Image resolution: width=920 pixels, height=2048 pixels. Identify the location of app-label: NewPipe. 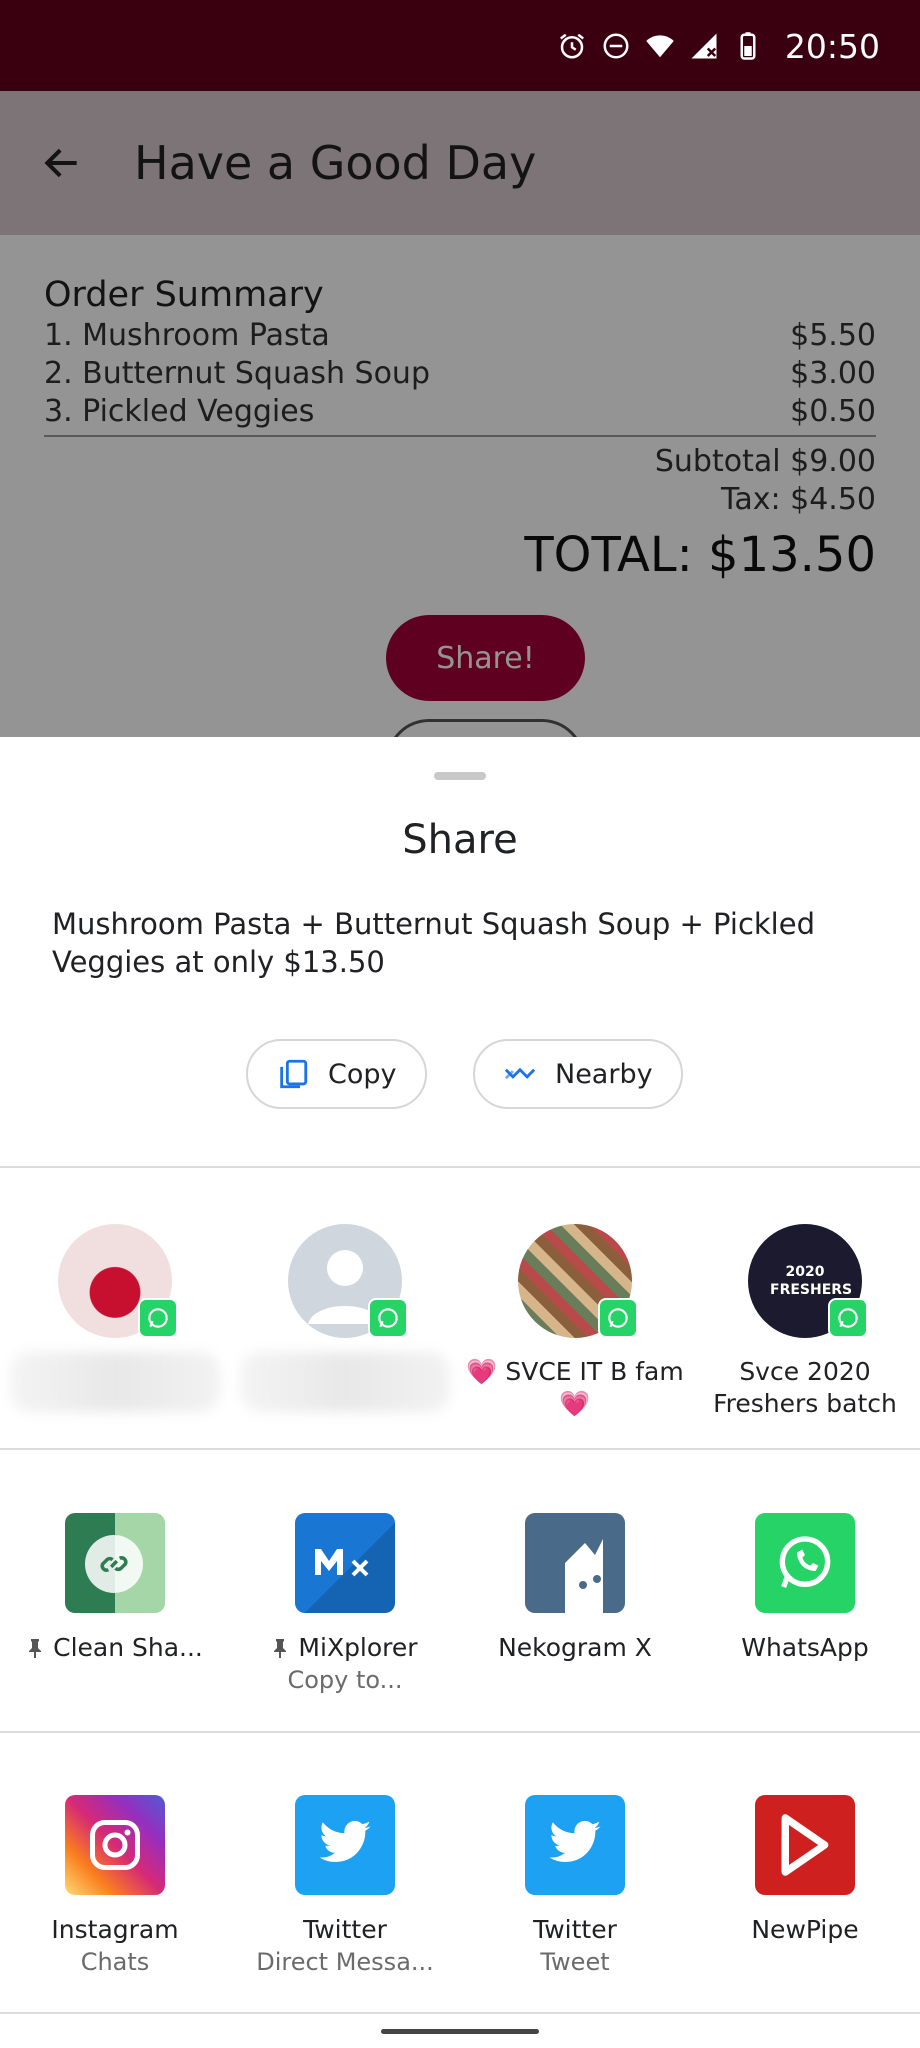
(805, 1929).